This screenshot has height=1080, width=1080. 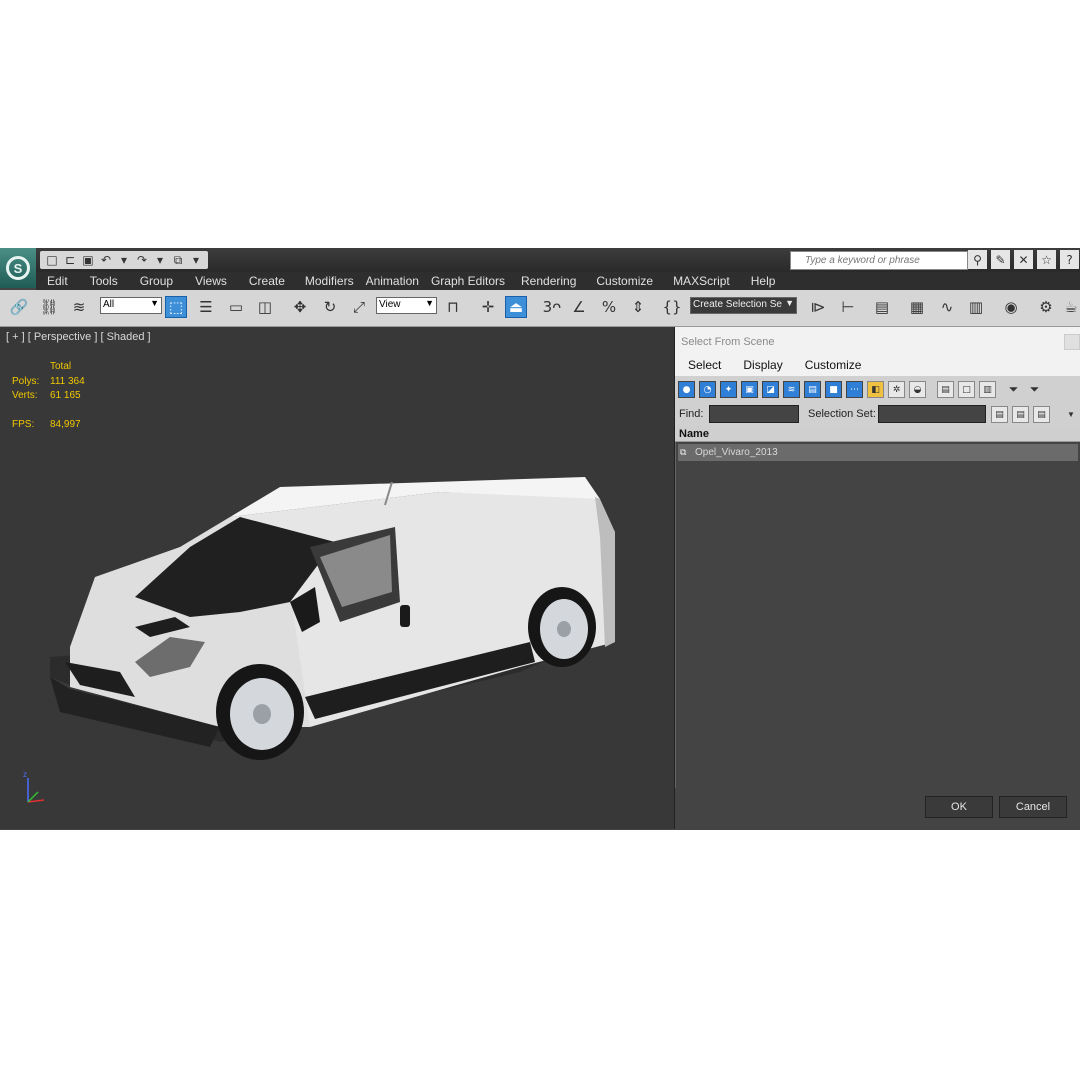 I want to click on add-to-set-icon: ▤, so click(x=999, y=414).